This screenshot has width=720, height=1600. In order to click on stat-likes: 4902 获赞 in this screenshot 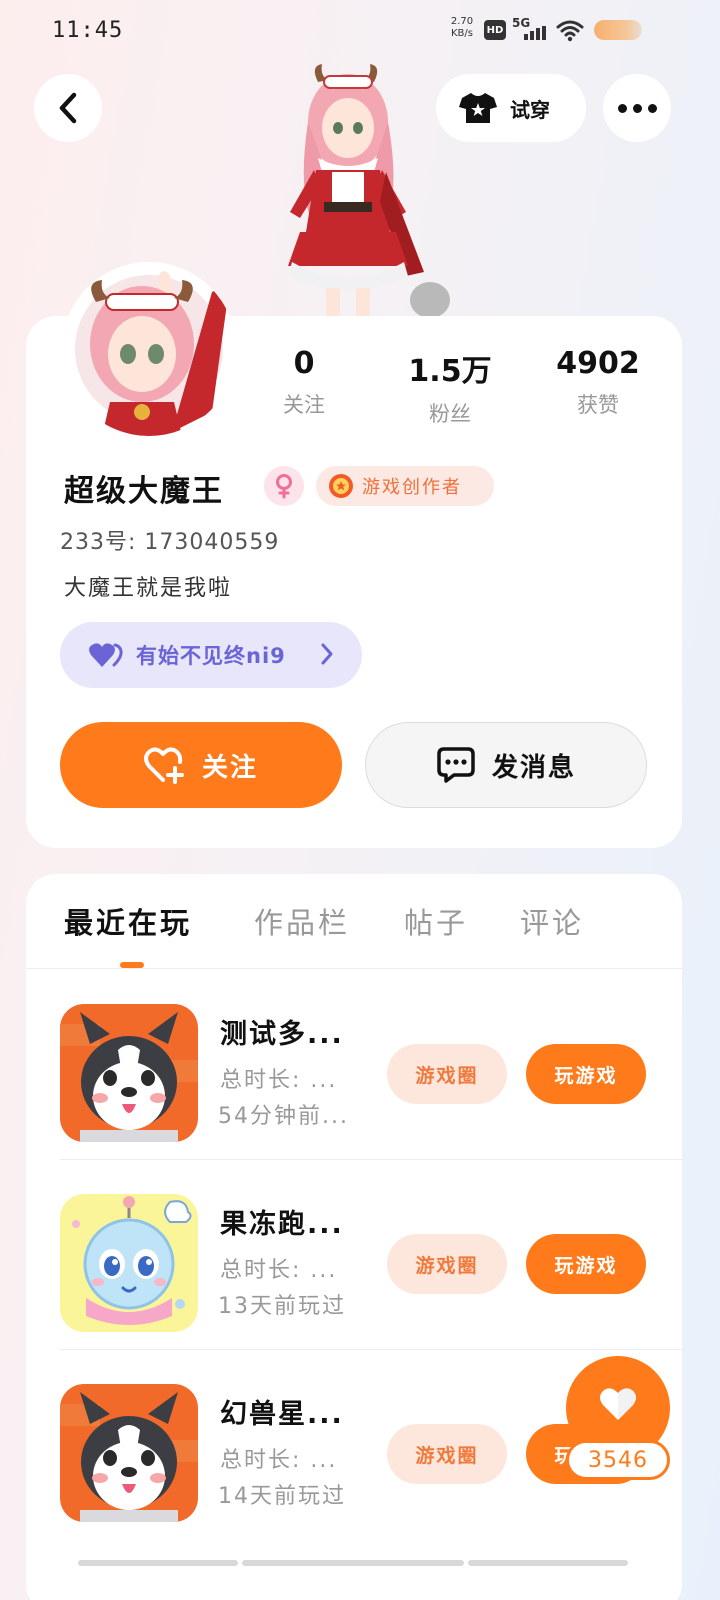, I will do `click(598, 382)`.